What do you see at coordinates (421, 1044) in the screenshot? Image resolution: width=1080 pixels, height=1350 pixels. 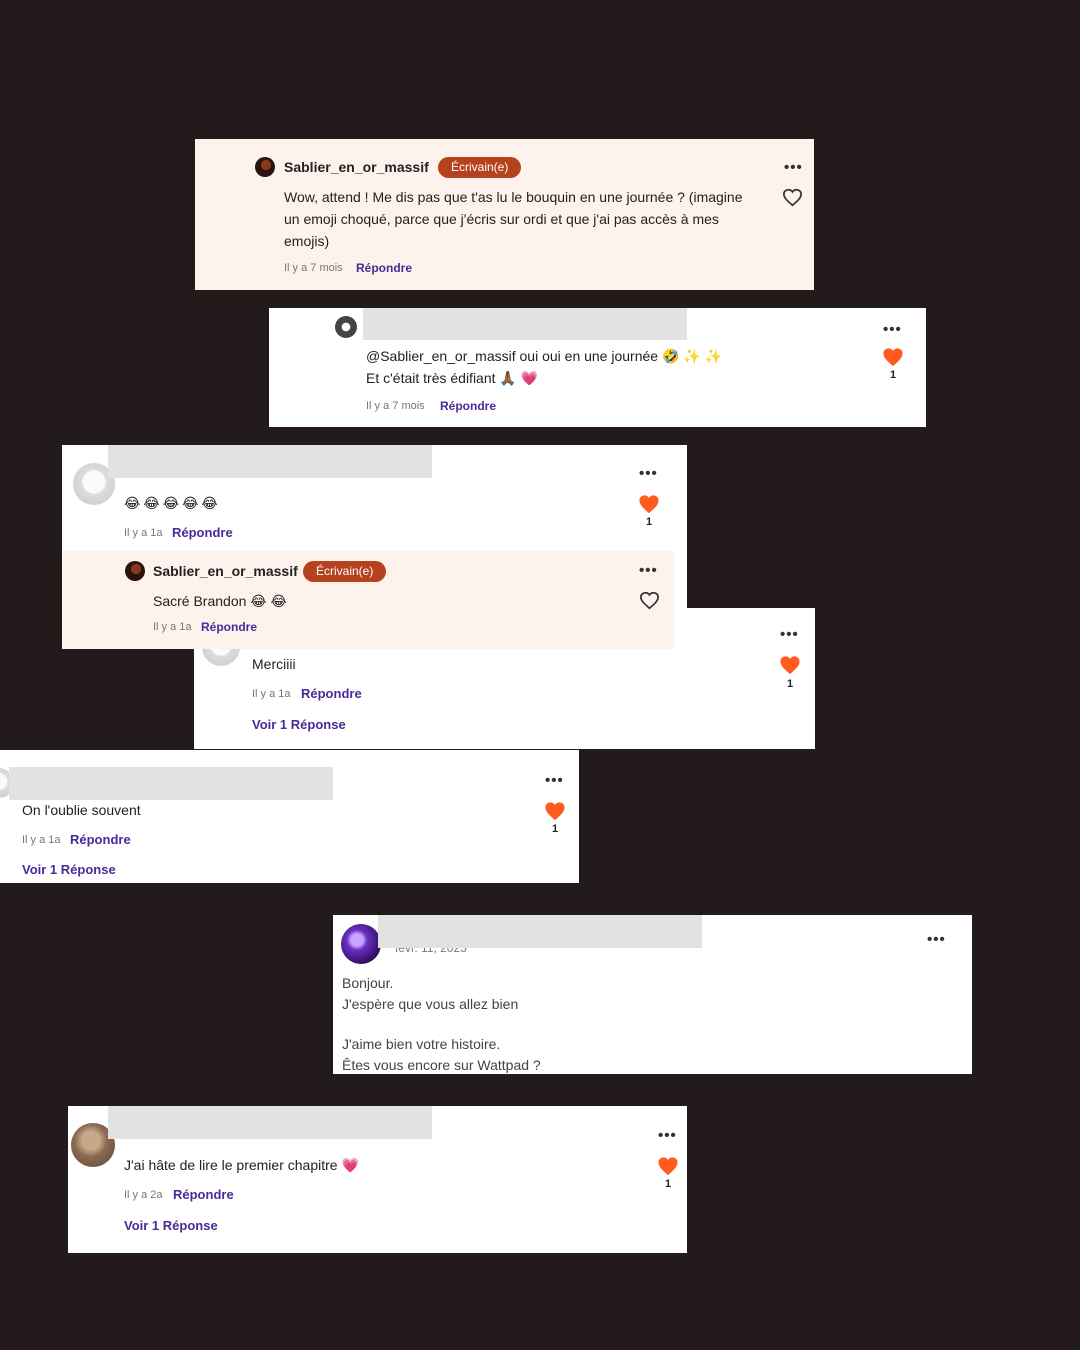 I see `comment-line: J'aime bien votre histoire.` at bounding box center [421, 1044].